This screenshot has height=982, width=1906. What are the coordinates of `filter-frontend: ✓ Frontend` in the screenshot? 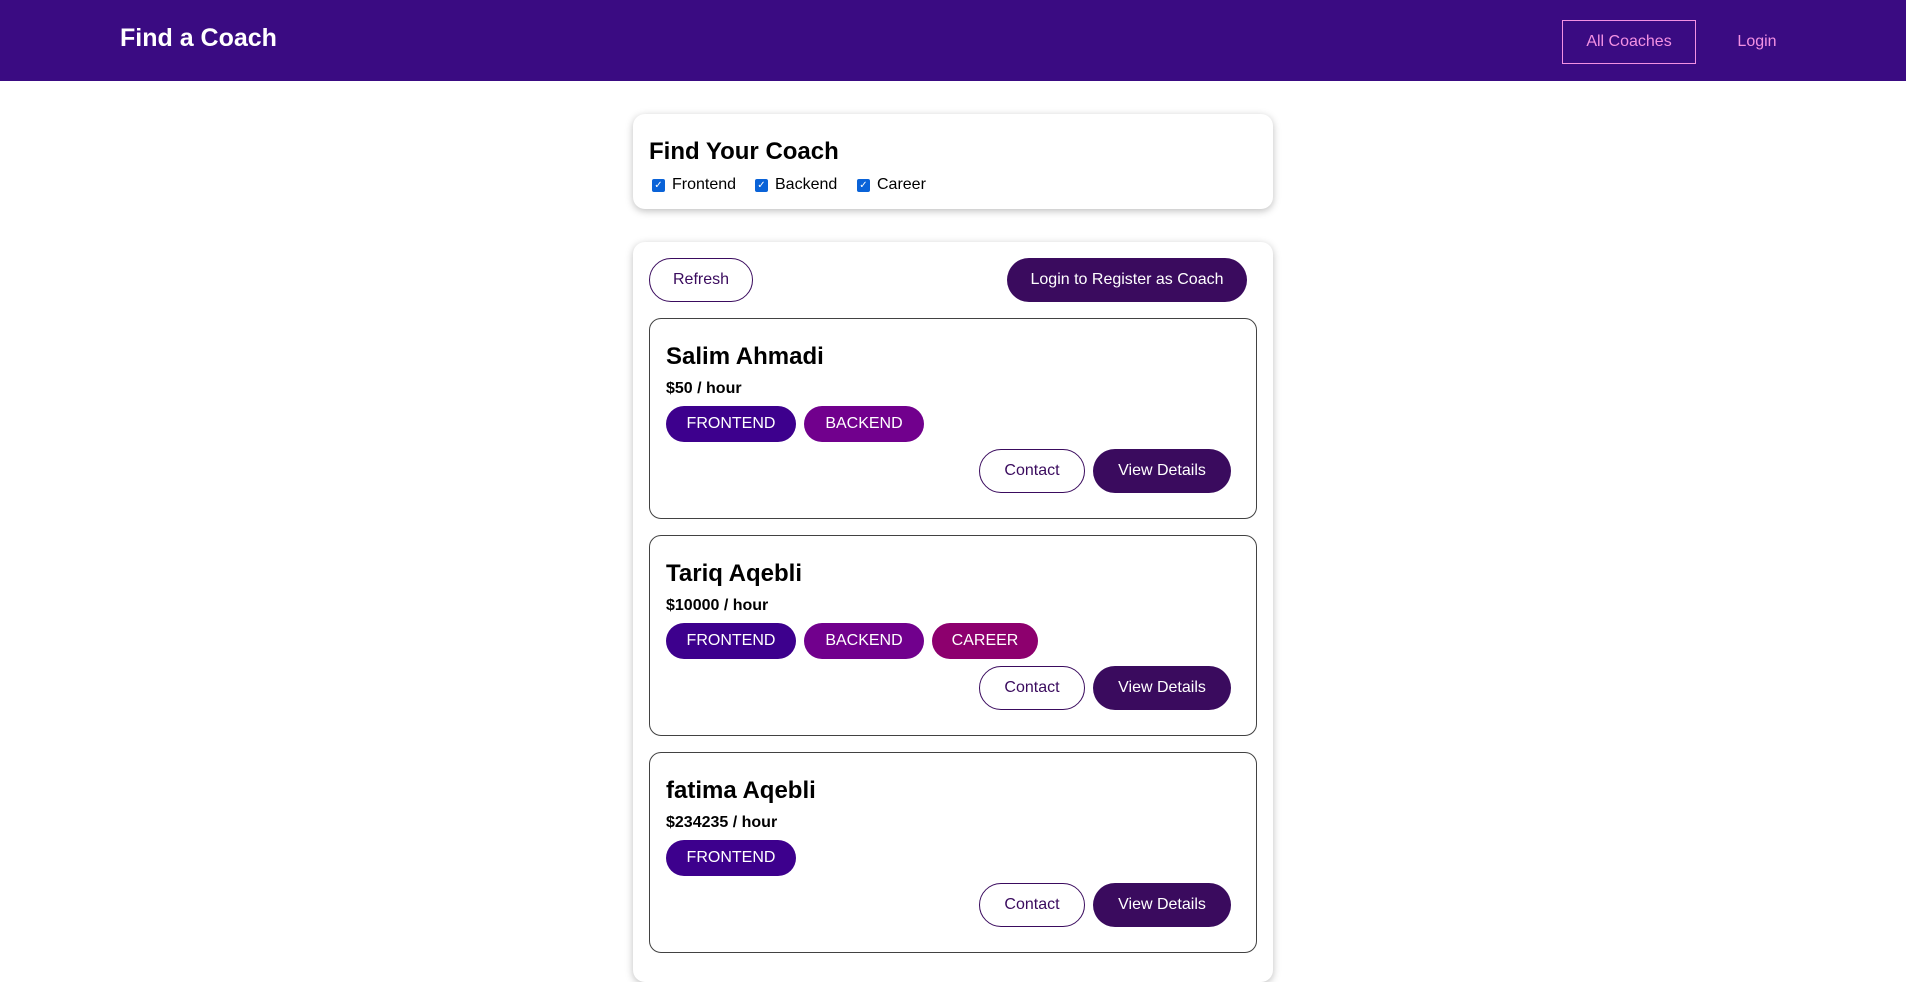 It's located at (694, 185).